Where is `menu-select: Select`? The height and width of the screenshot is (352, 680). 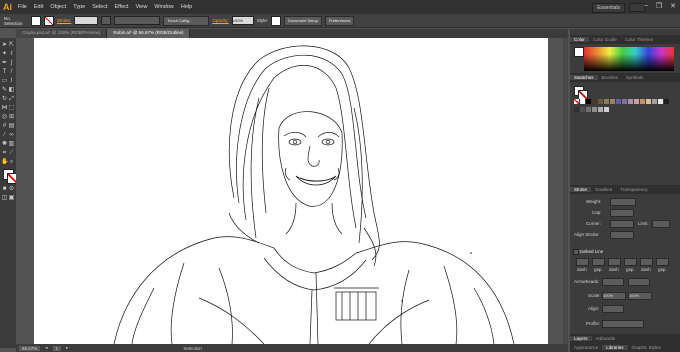
menu-select: Select is located at coordinates (99, 7).